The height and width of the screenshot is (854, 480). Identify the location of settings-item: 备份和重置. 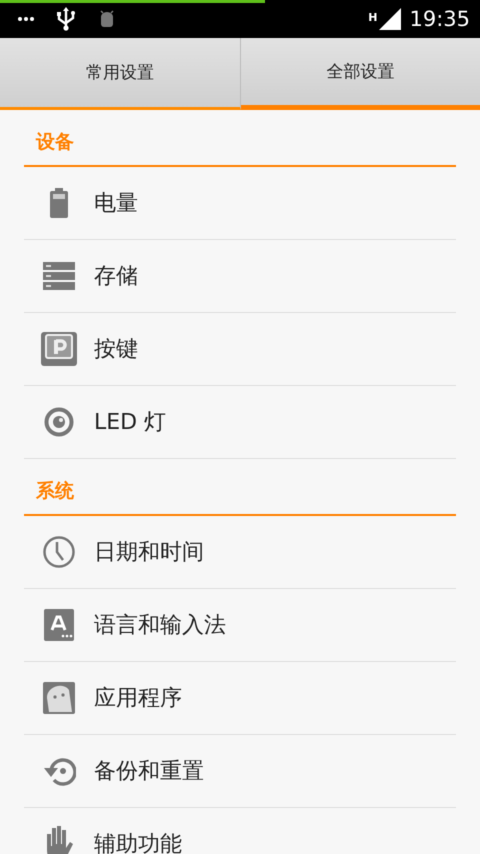
(240, 771).